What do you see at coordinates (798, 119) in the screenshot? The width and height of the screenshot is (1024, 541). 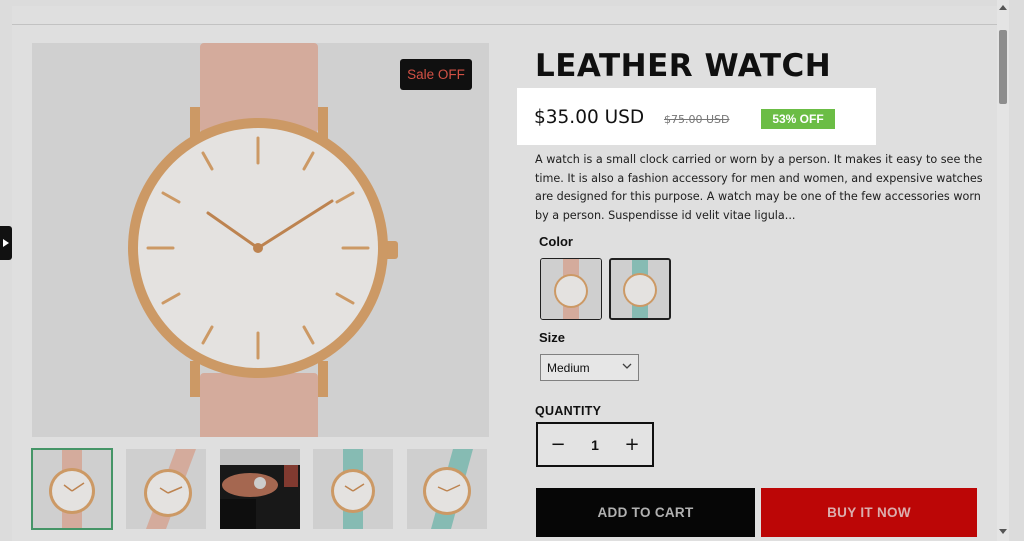 I see `discount-badge: 53% OFF` at bounding box center [798, 119].